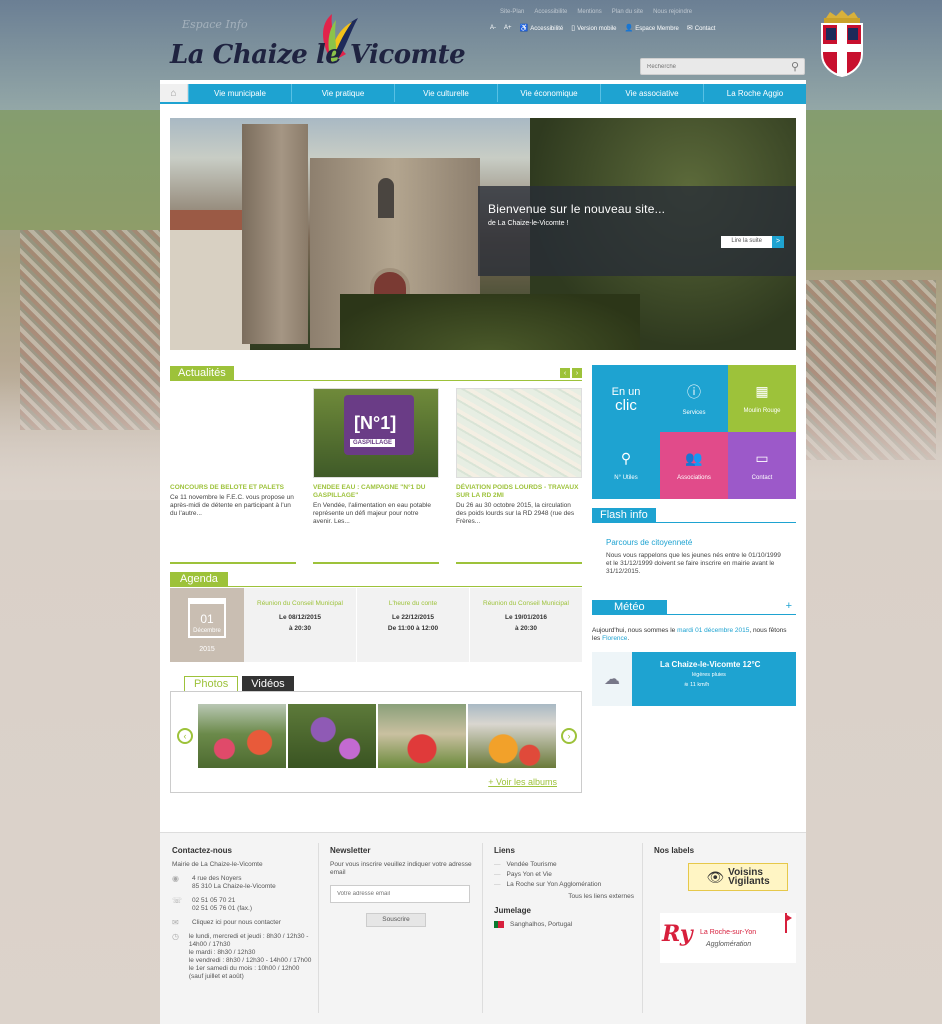 Image resolution: width=942 pixels, height=1024 pixels. What do you see at coordinates (174, 93) in the screenshot?
I see `home-icon: ⌂` at bounding box center [174, 93].